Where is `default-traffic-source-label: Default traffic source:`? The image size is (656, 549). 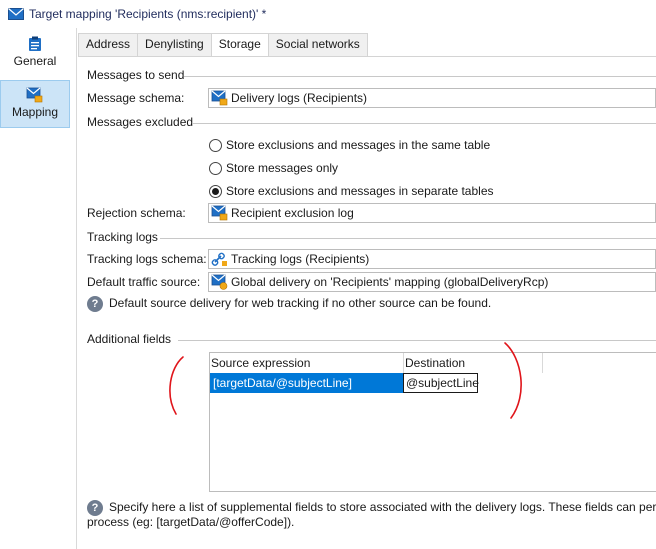 default-traffic-source-label: Default traffic source: is located at coordinates (144, 282).